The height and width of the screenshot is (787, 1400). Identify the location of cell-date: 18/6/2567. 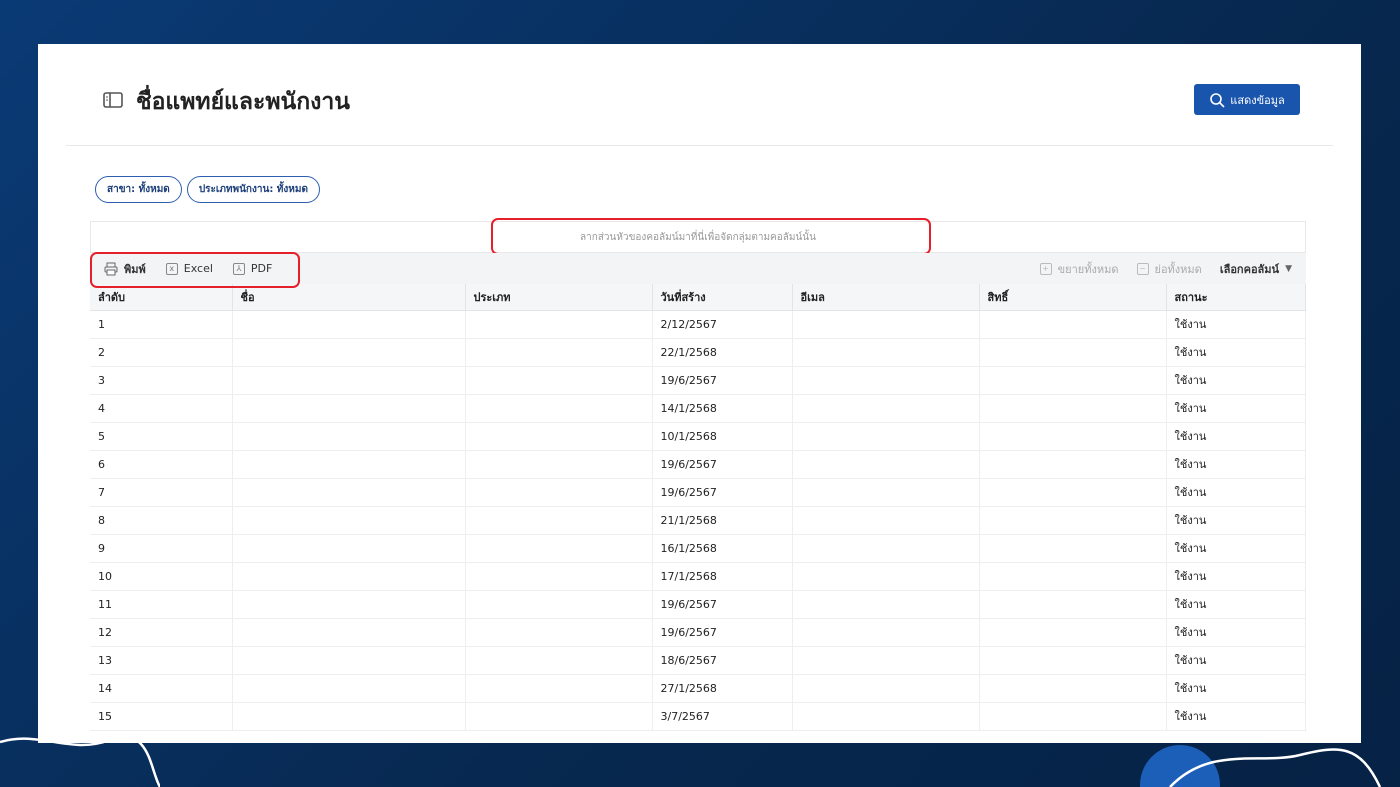
(722, 660).